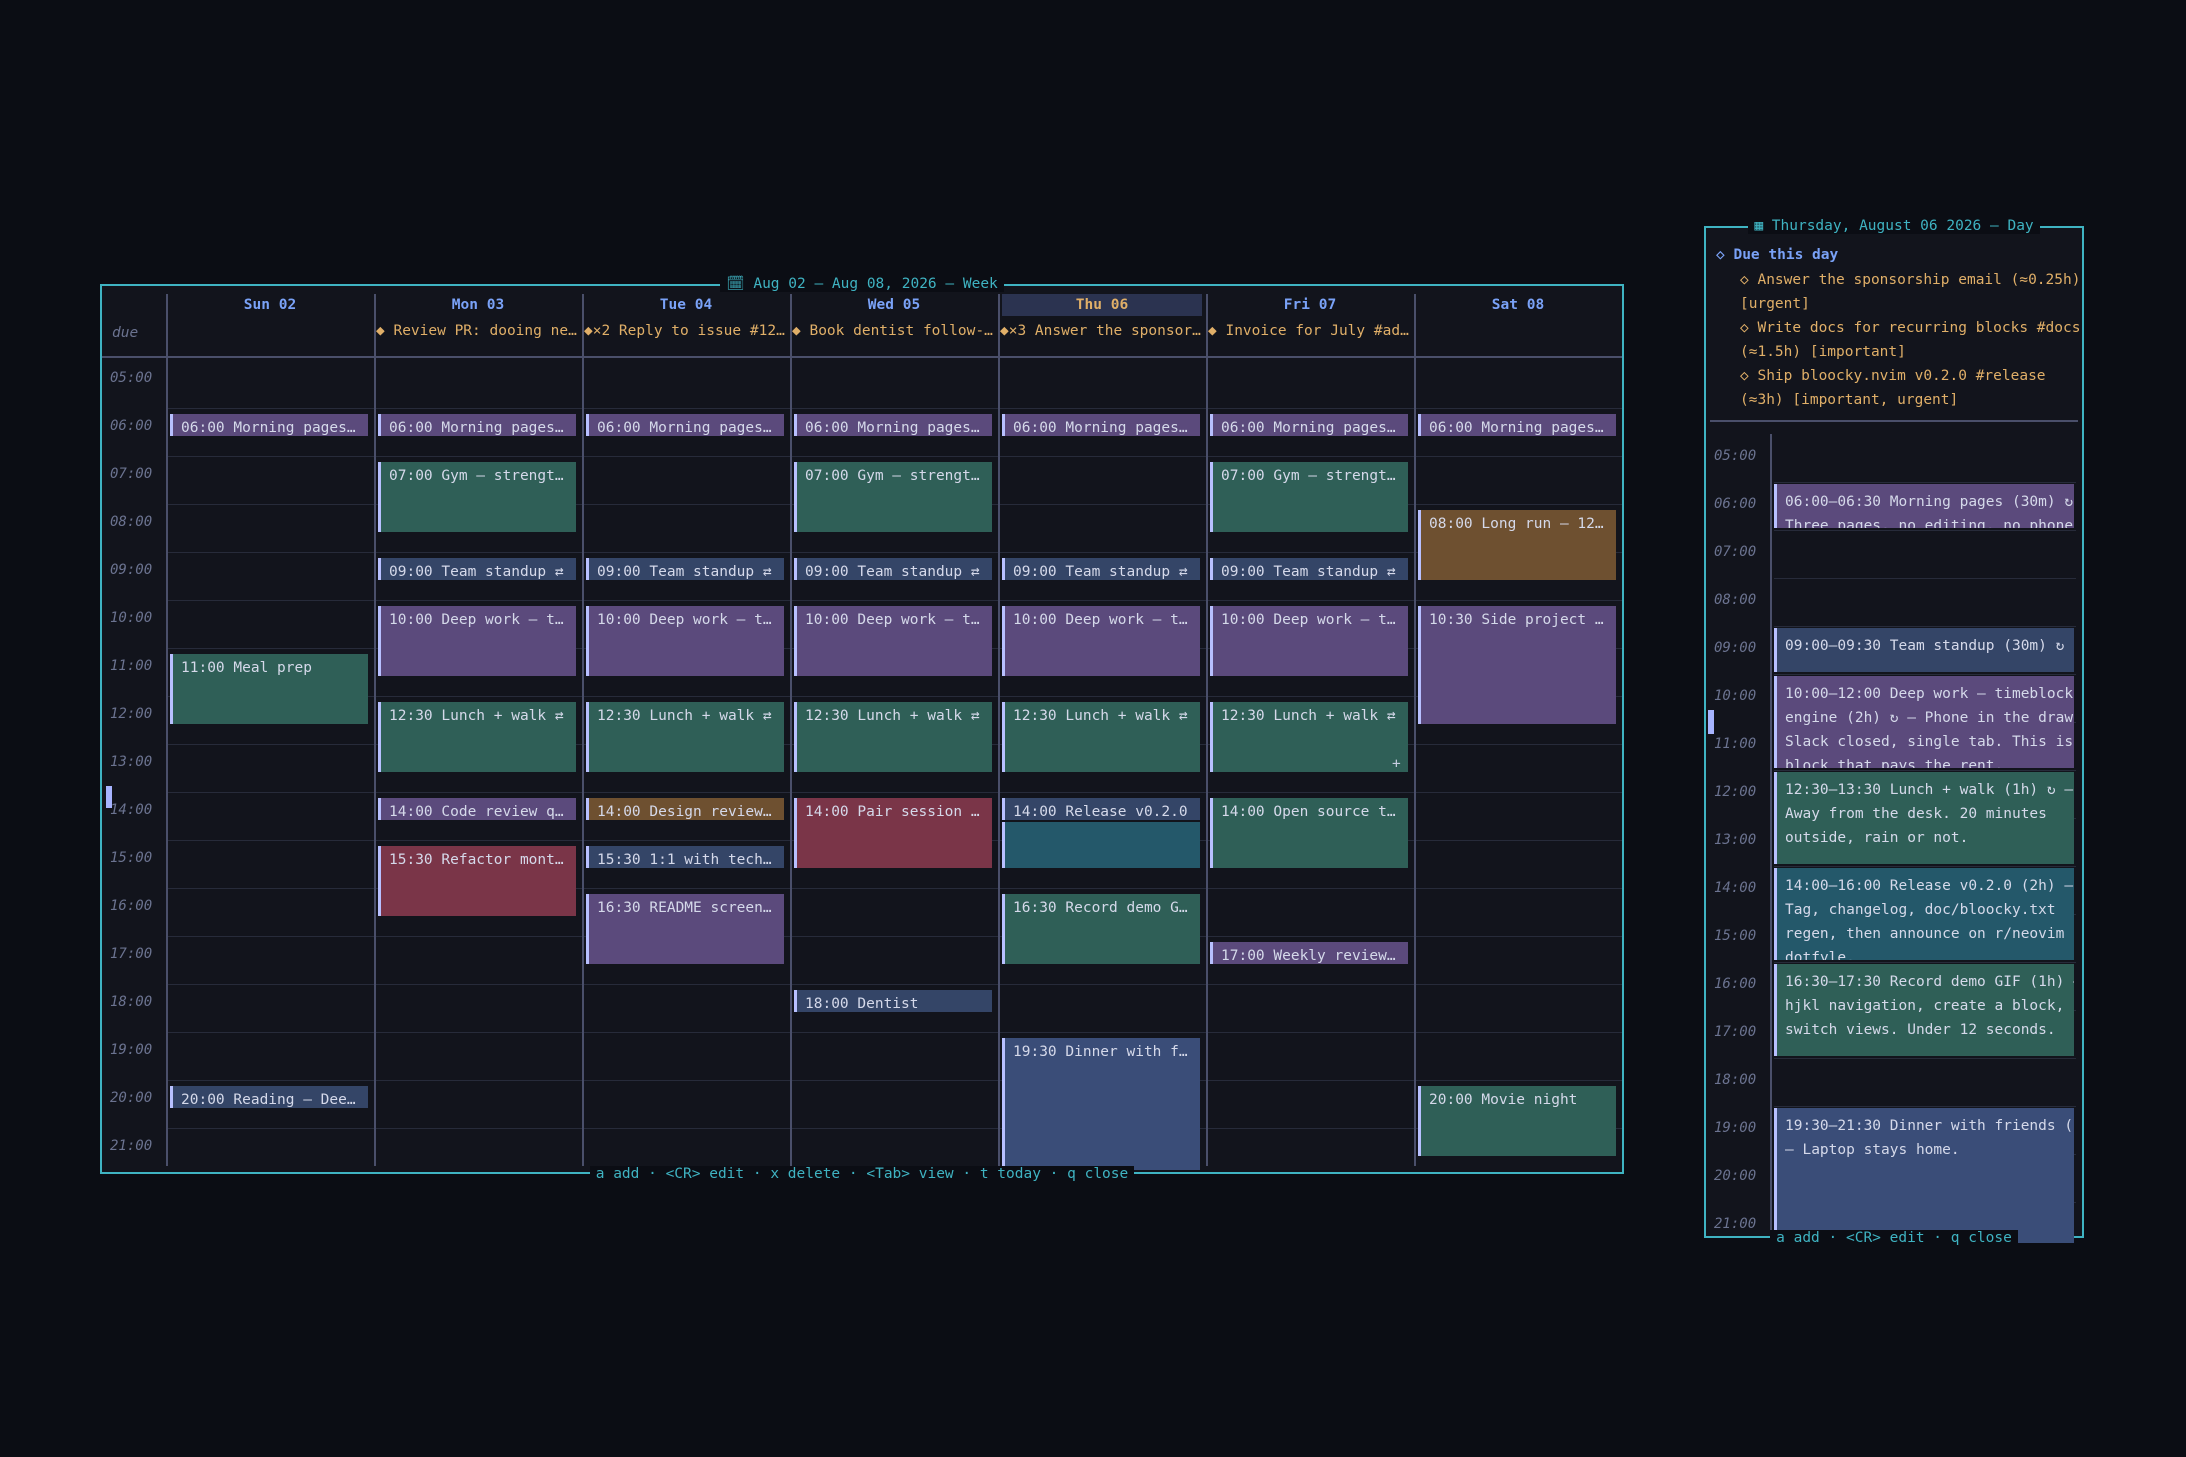 The height and width of the screenshot is (1457, 2186). What do you see at coordinates (686, 305) in the screenshot?
I see `day-header: Tue 04` at bounding box center [686, 305].